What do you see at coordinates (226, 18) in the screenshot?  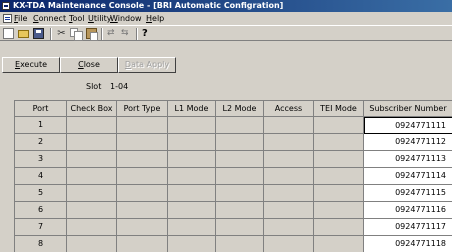 I see `menu-bar: File Connect Tool Utility Window Help` at bounding box center [226, 18].